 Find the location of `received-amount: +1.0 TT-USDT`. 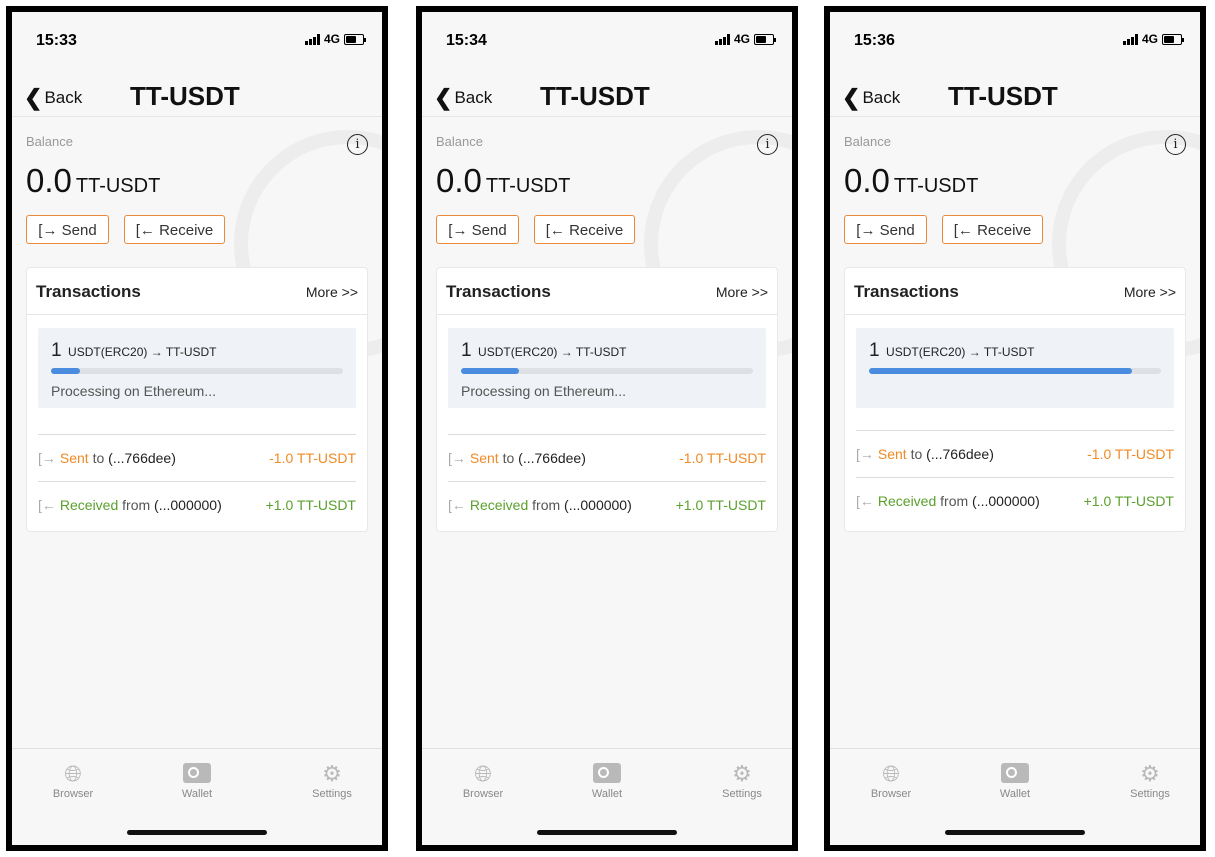

received-amount: +1.0 TT-USDT is located at coordinates (310, 505).